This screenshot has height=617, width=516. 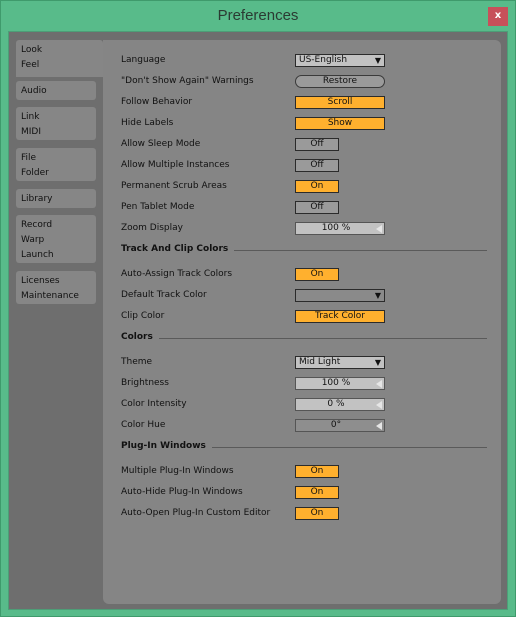 What do you see at coordinates (56, 296) in the screenshot?
I see `tab-maintenance: Maintenance` at bounding box center [56, 296].